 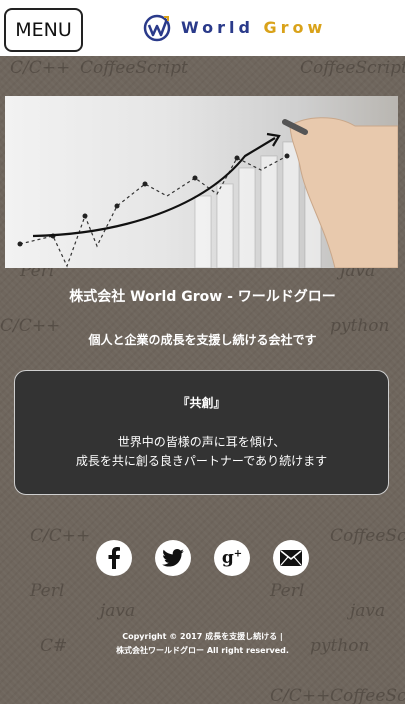 I want to click on mission-title: 『共創』, so click(x=201, y=403).